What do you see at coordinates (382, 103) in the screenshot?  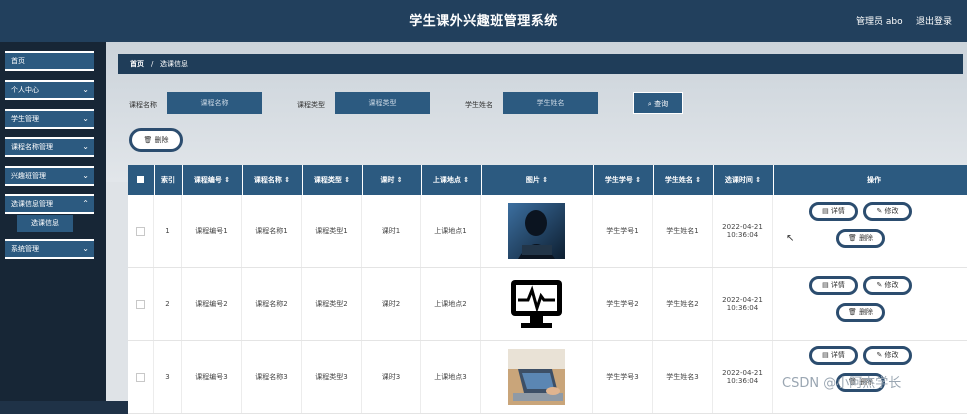 I see `course-type-input` at bounding box center [382, 103].